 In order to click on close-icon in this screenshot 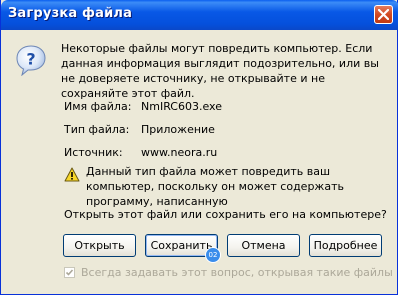, I will do `click(383, 14)`.